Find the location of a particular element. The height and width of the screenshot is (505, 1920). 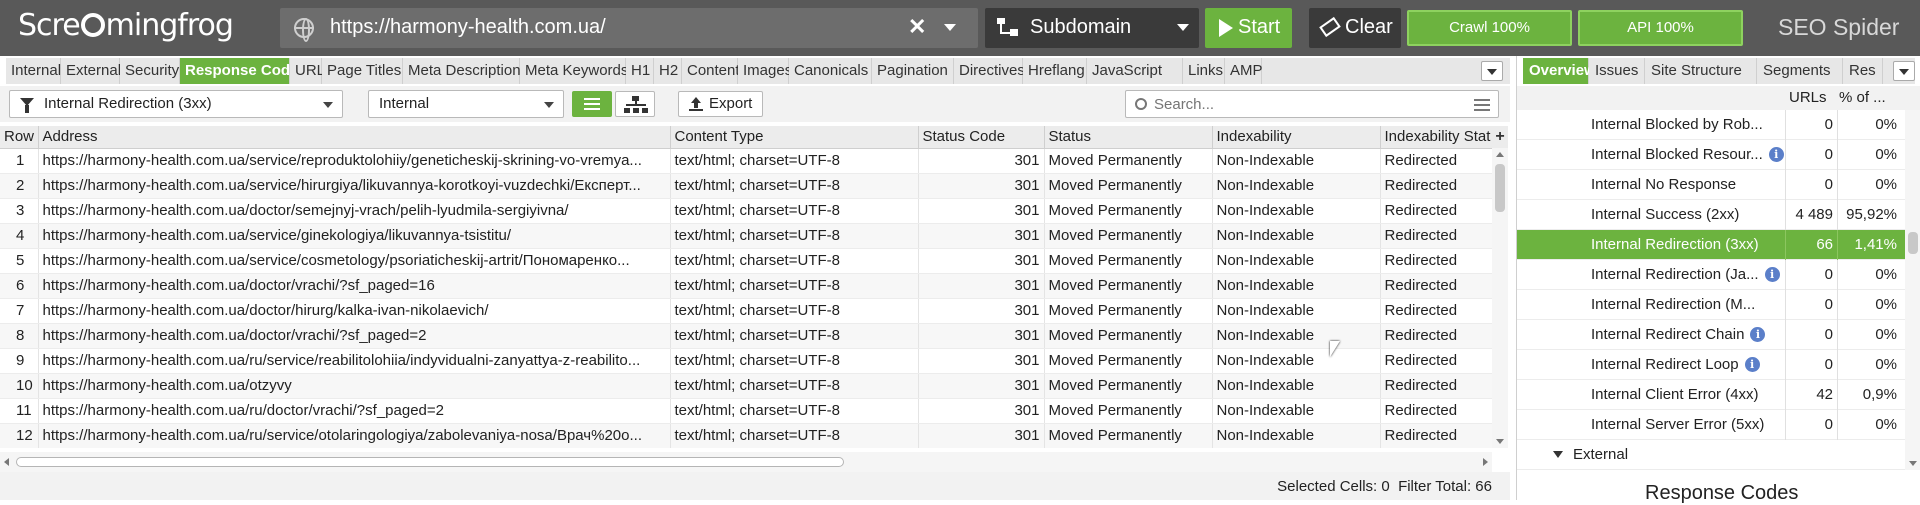

tab-directives: Directives is located at coordinates (989, 71).